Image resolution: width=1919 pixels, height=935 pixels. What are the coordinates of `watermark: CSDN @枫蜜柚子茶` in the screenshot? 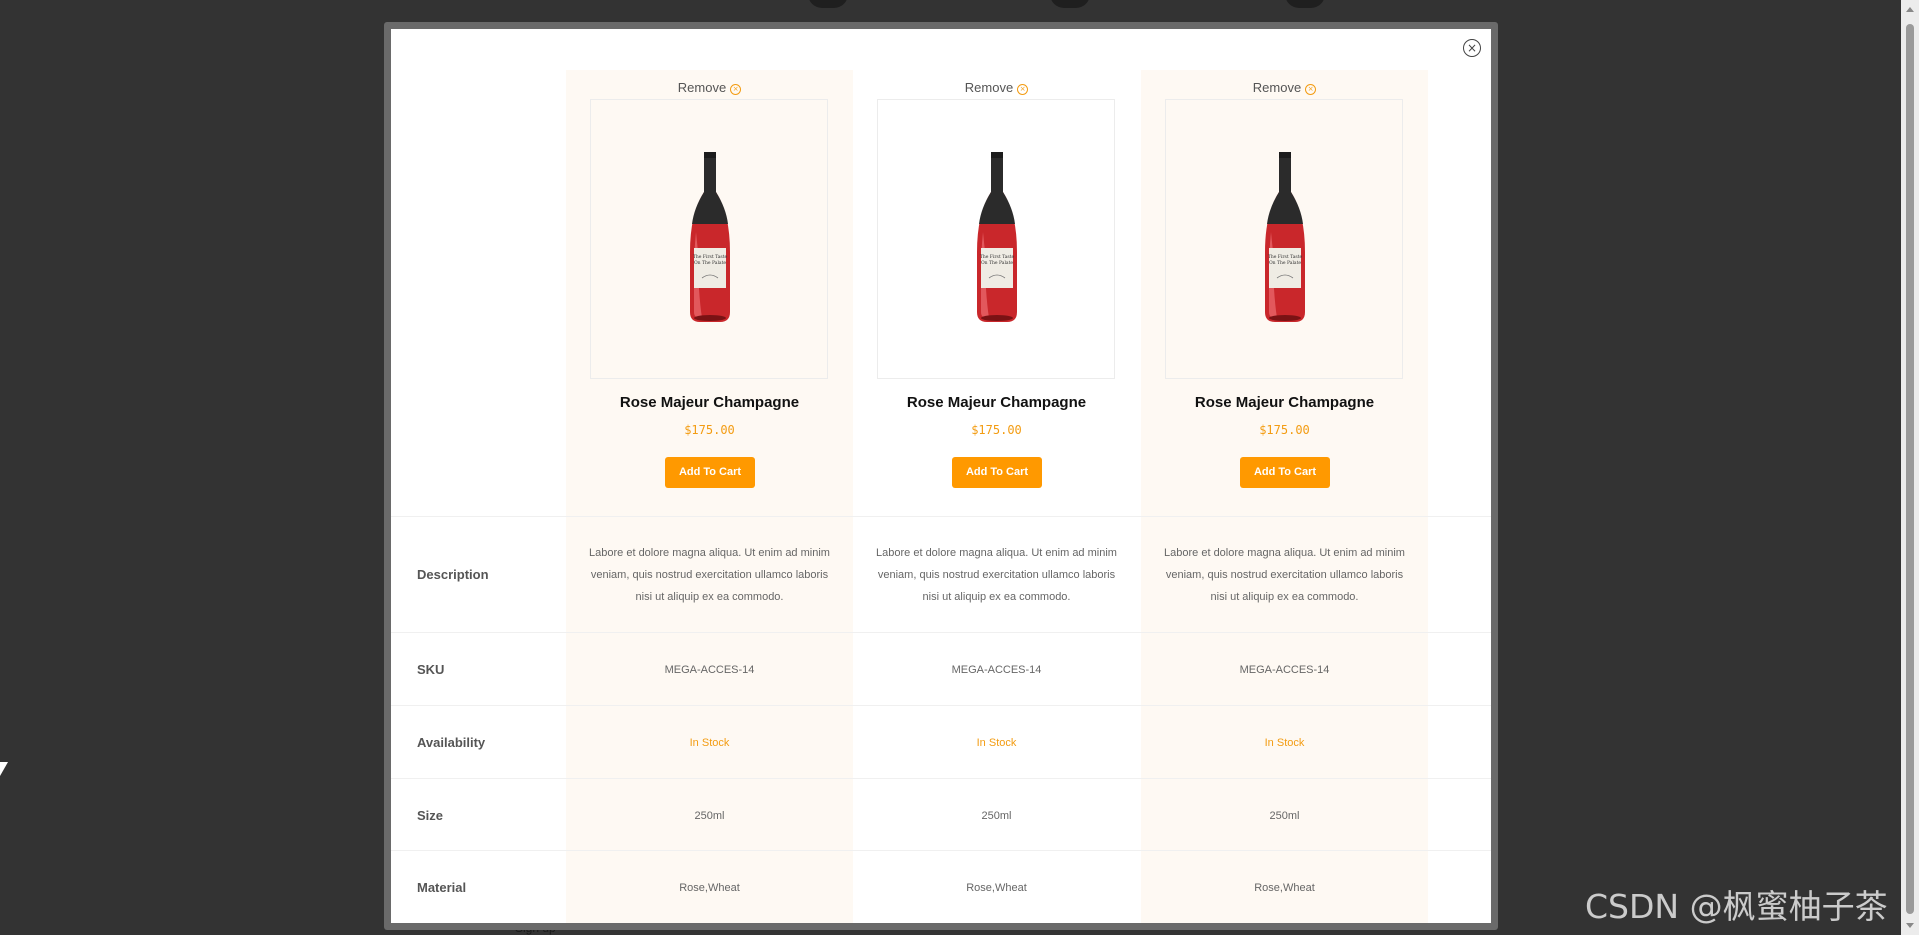 It's located at (1736, 906).